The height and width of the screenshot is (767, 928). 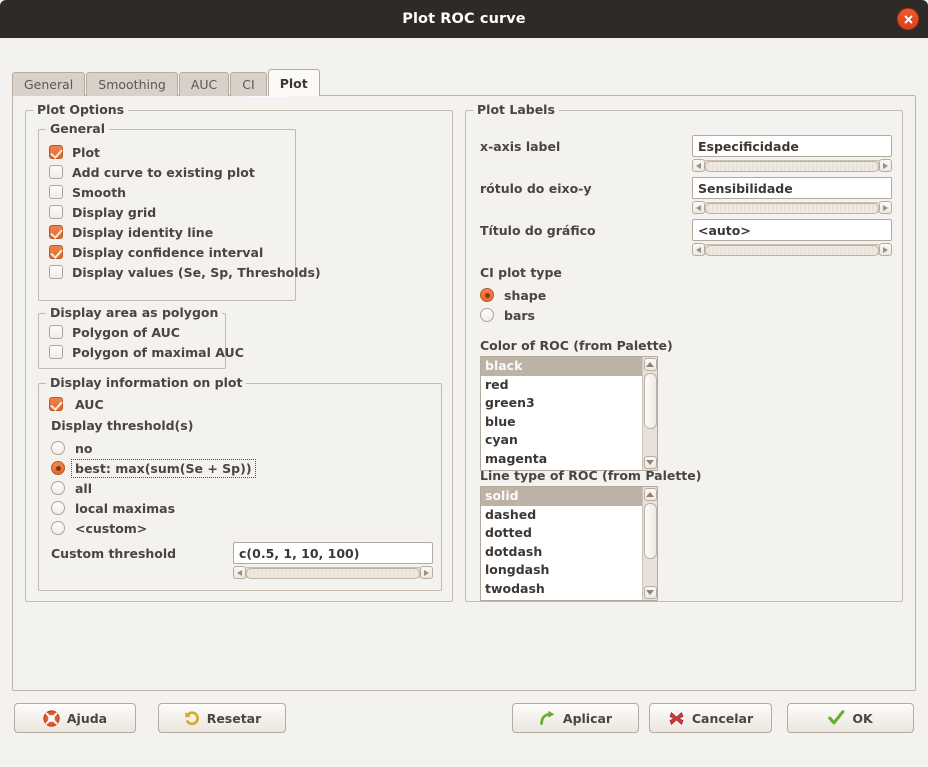 I want to click on help-button: Ajuda, so click(x=75, y=718).